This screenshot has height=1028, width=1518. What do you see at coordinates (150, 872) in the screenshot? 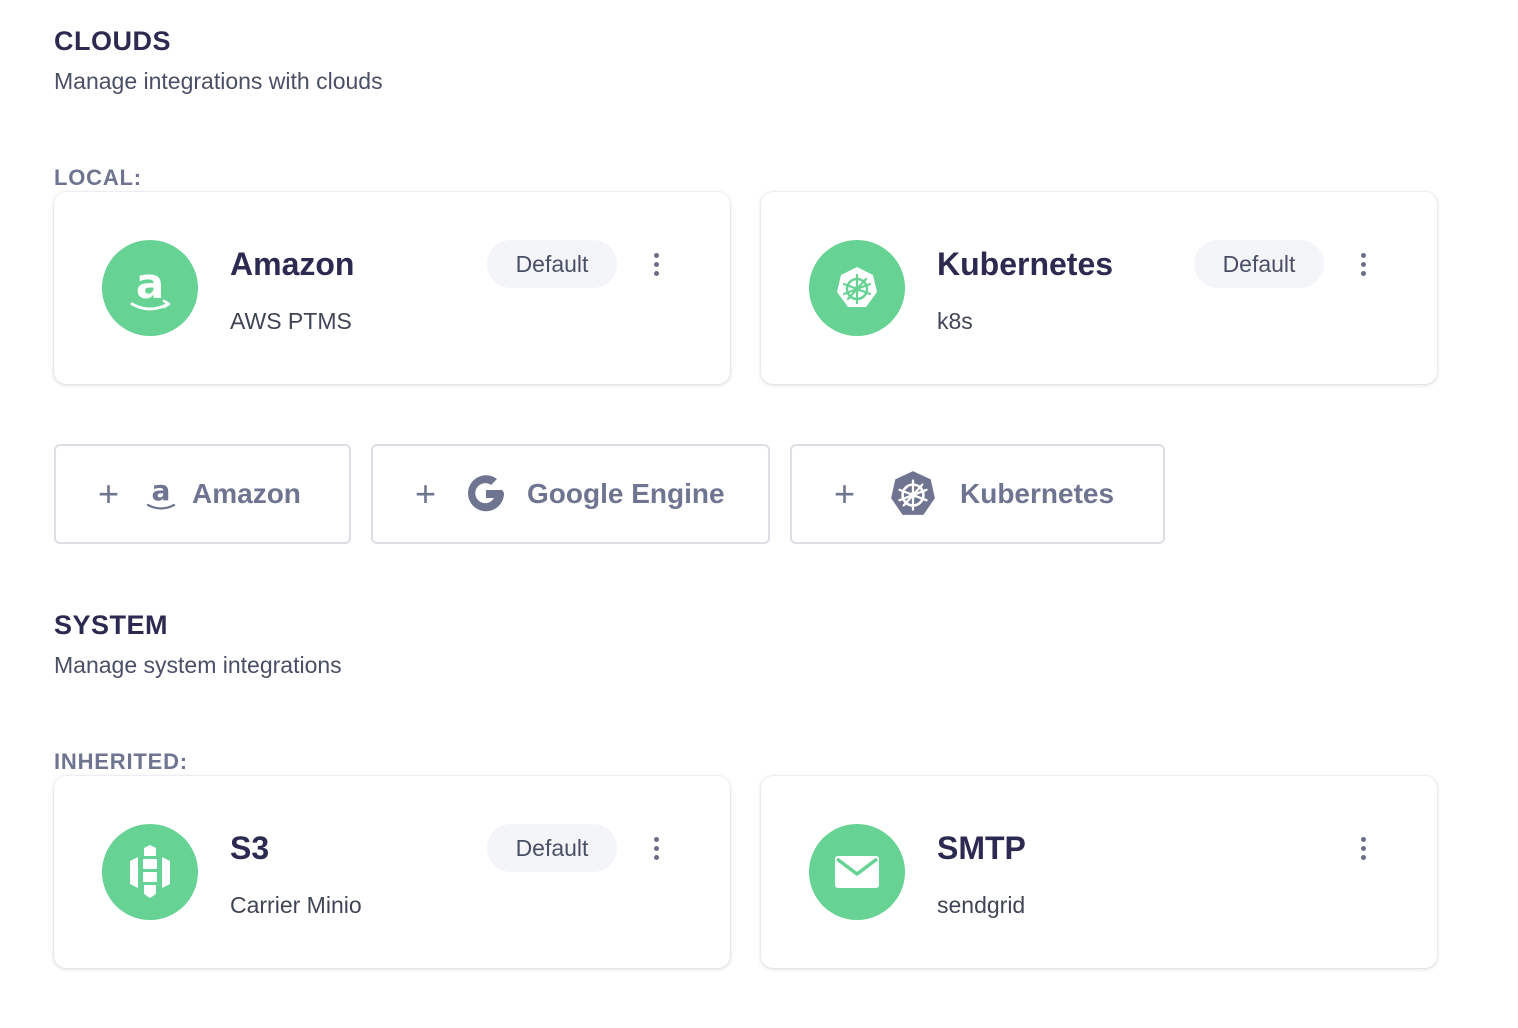
I see `minio-icon` at bounding box center [150, 872].